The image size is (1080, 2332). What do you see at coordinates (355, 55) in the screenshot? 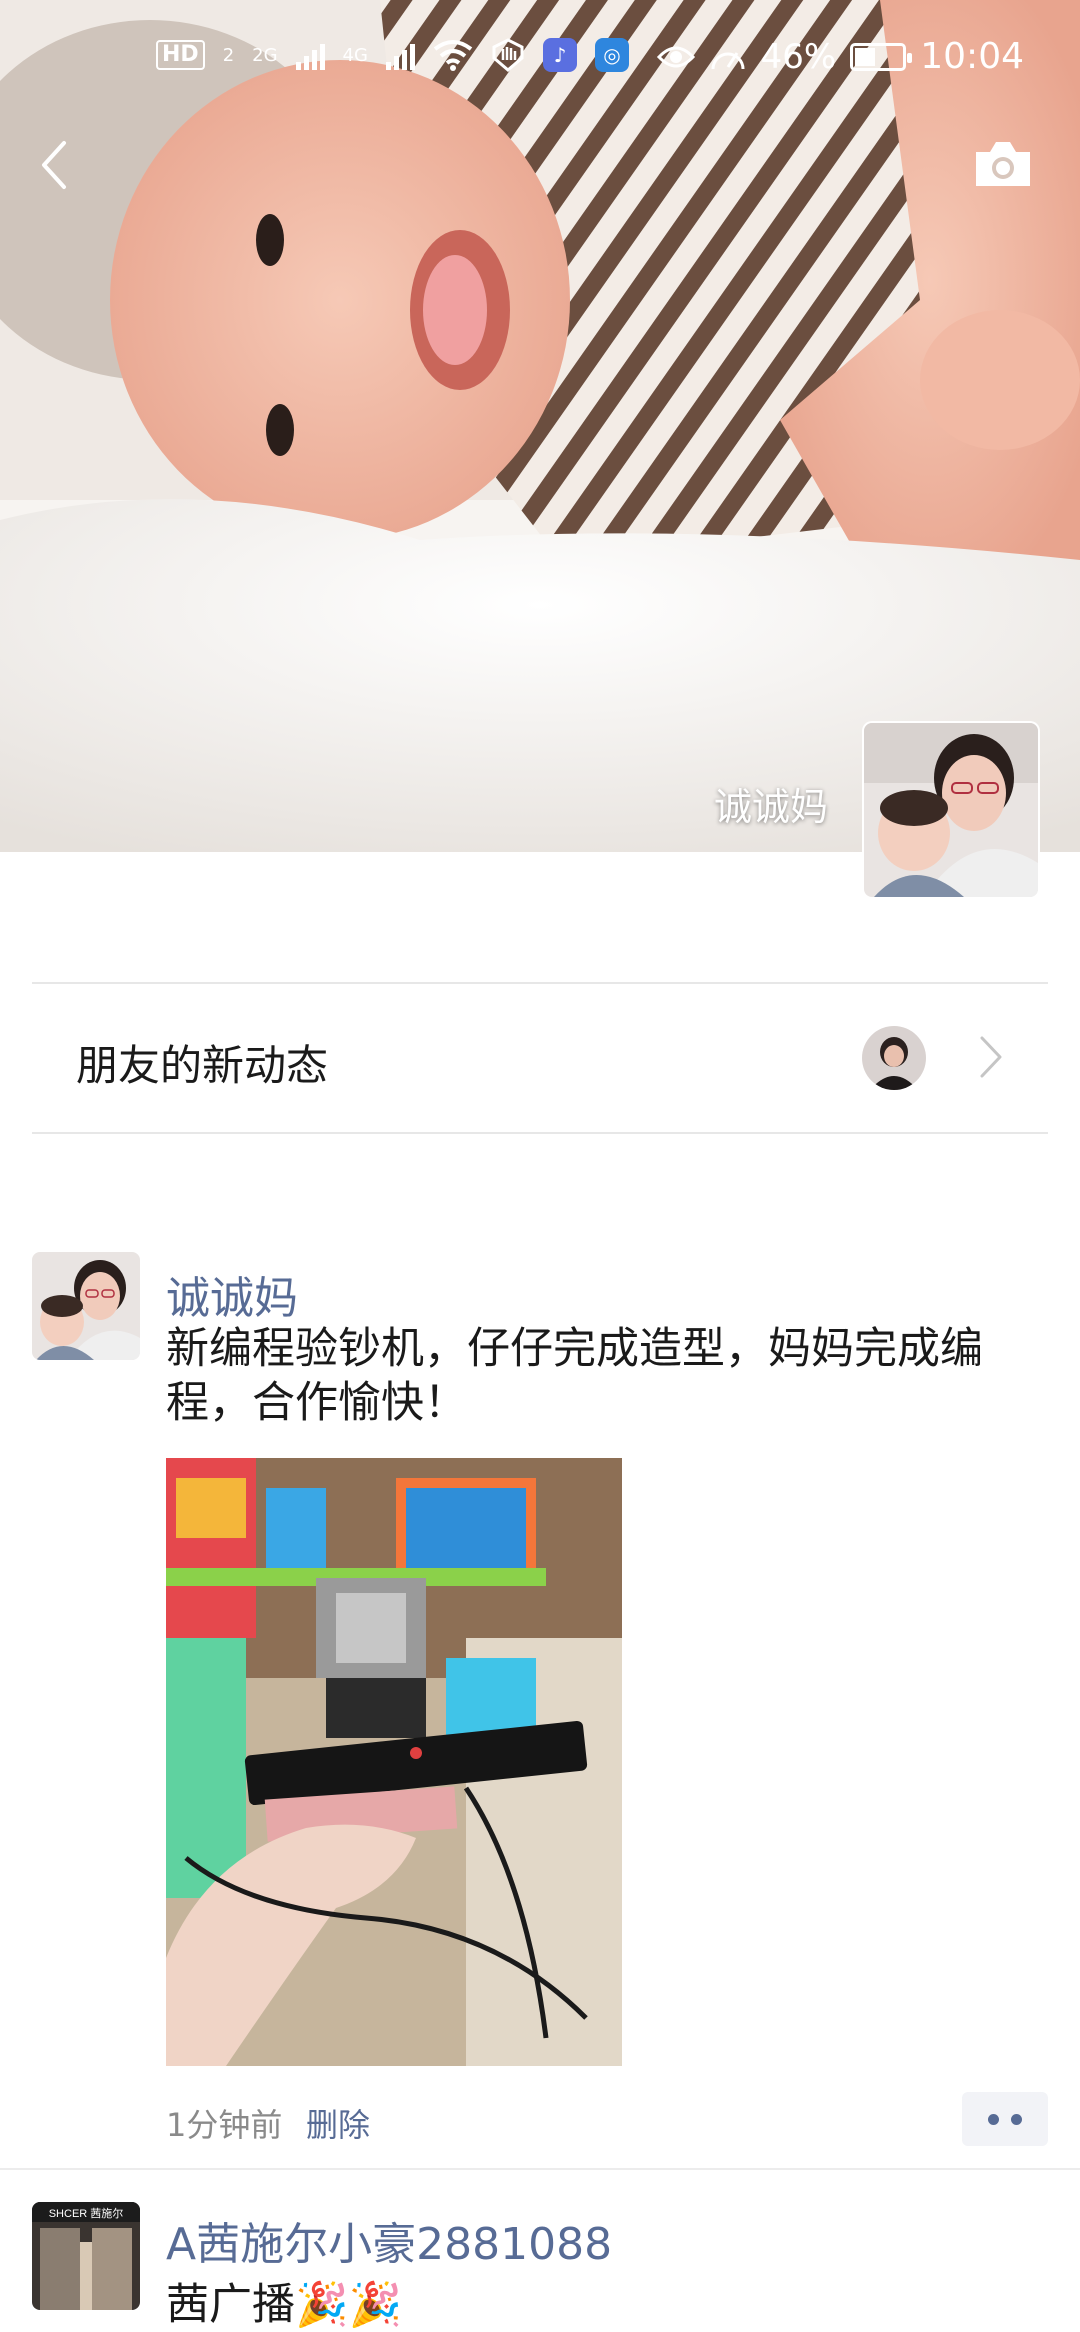
I see `network-type-2: 4G` at bounding box center [355, 55].